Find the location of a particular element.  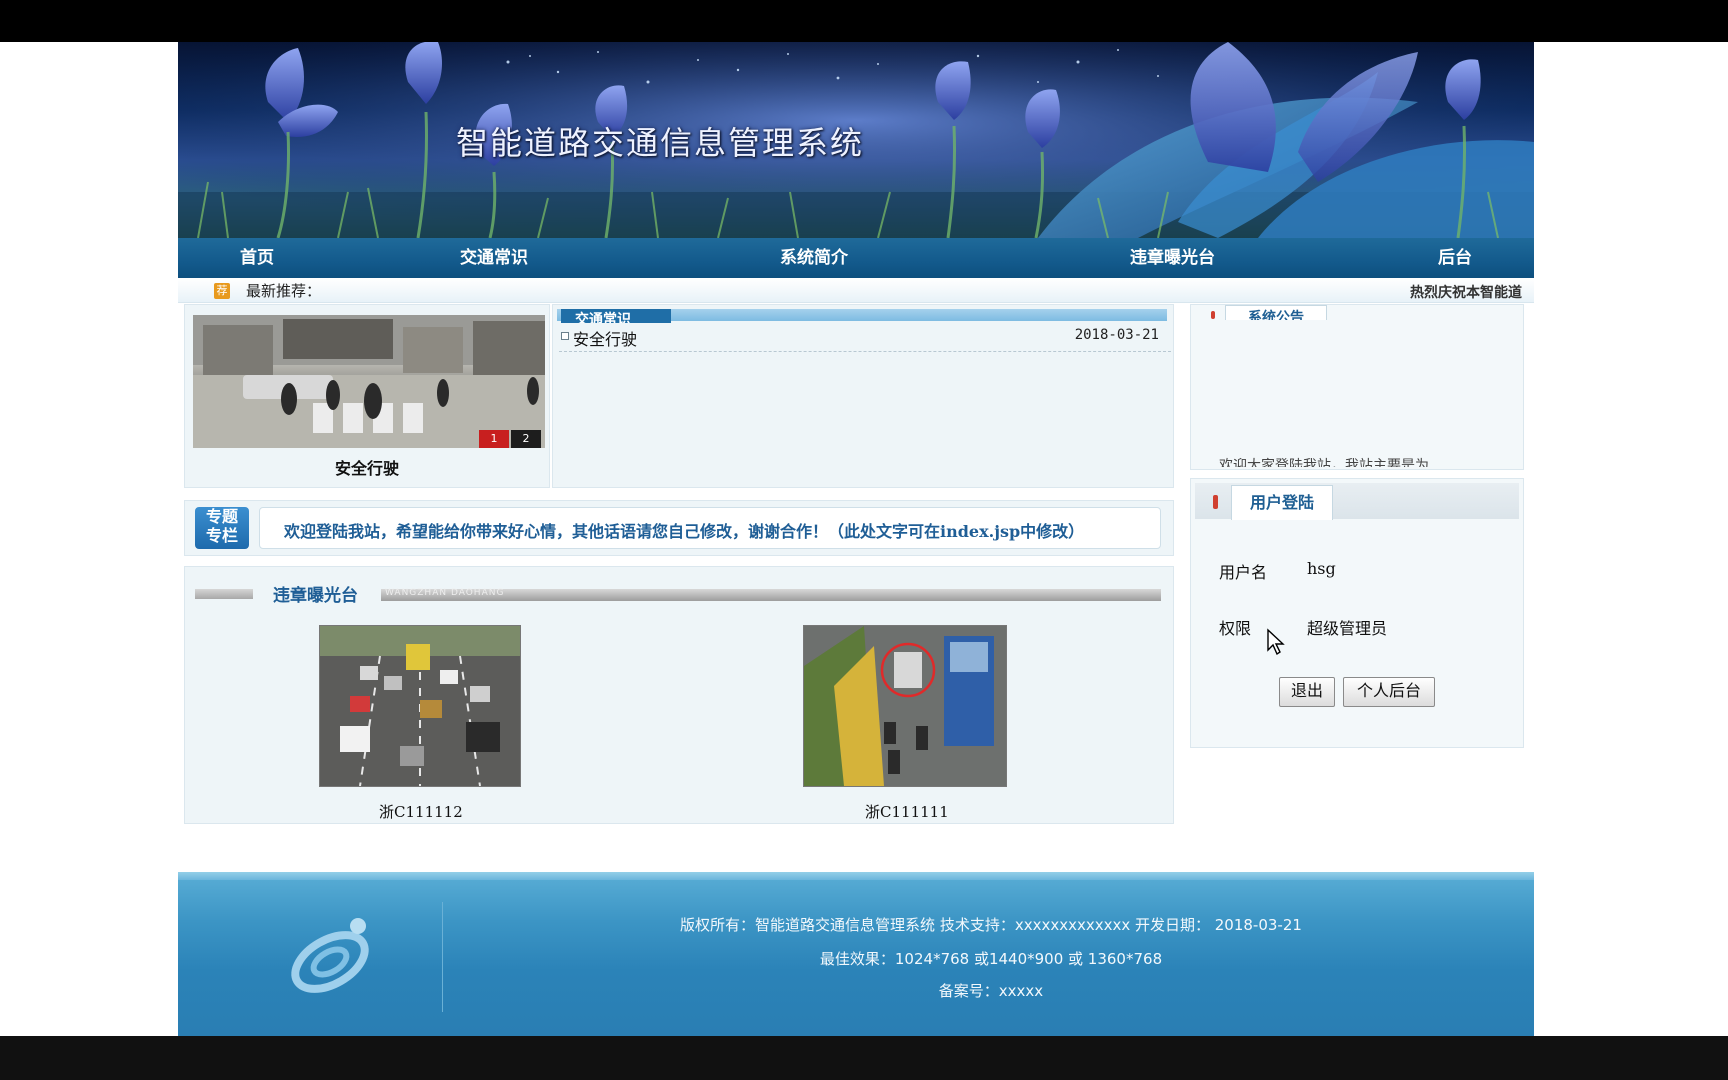

mouse-cursor-icon is located at coordinates (1276, 642).